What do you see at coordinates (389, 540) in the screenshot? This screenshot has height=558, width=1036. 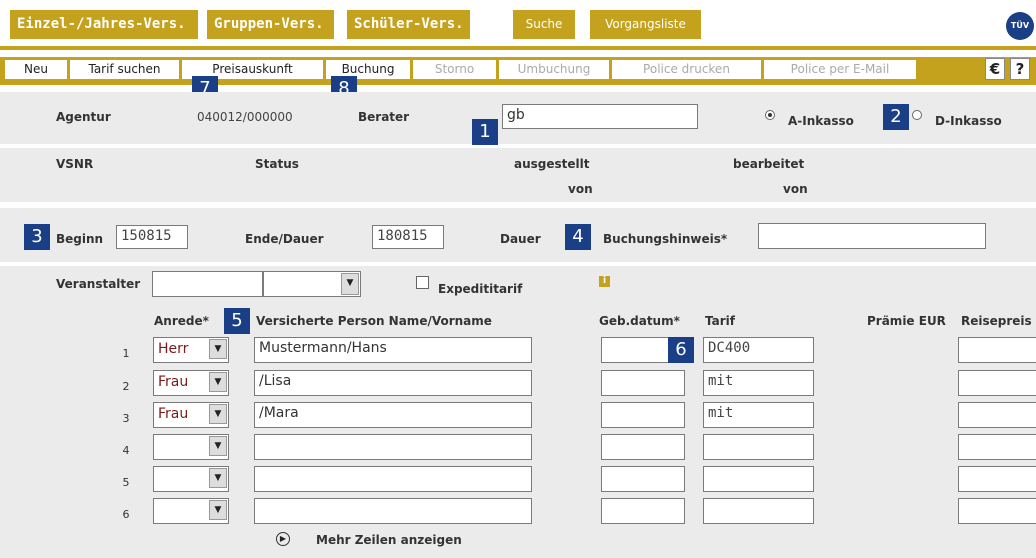 I see `more-rows-link: Mehr Zeilen anzeigen` at bounding box center [389, 540].